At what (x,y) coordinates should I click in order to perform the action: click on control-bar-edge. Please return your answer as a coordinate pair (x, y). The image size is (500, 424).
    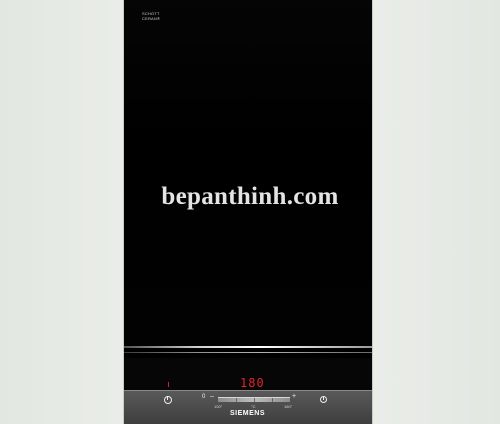
    Looking at the image, I should click on (248, 390).